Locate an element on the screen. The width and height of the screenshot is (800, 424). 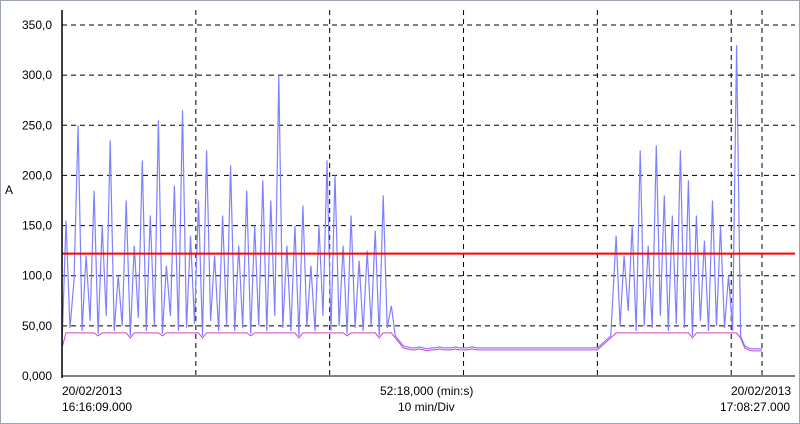
y-tick-label: 150,0 is located at coordinates (37, 226).